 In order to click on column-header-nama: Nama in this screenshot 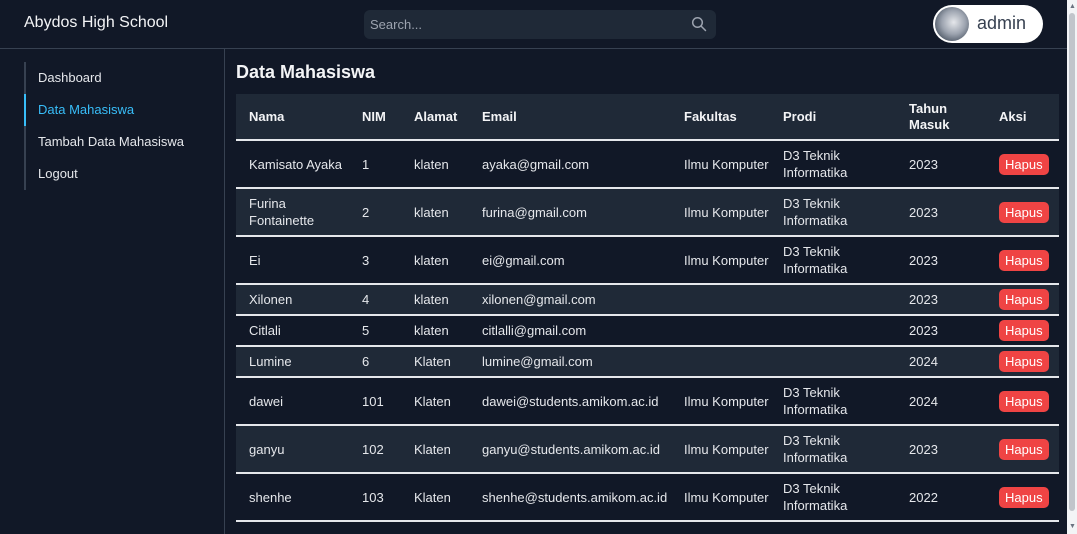, I will do `click(292, 117)`.